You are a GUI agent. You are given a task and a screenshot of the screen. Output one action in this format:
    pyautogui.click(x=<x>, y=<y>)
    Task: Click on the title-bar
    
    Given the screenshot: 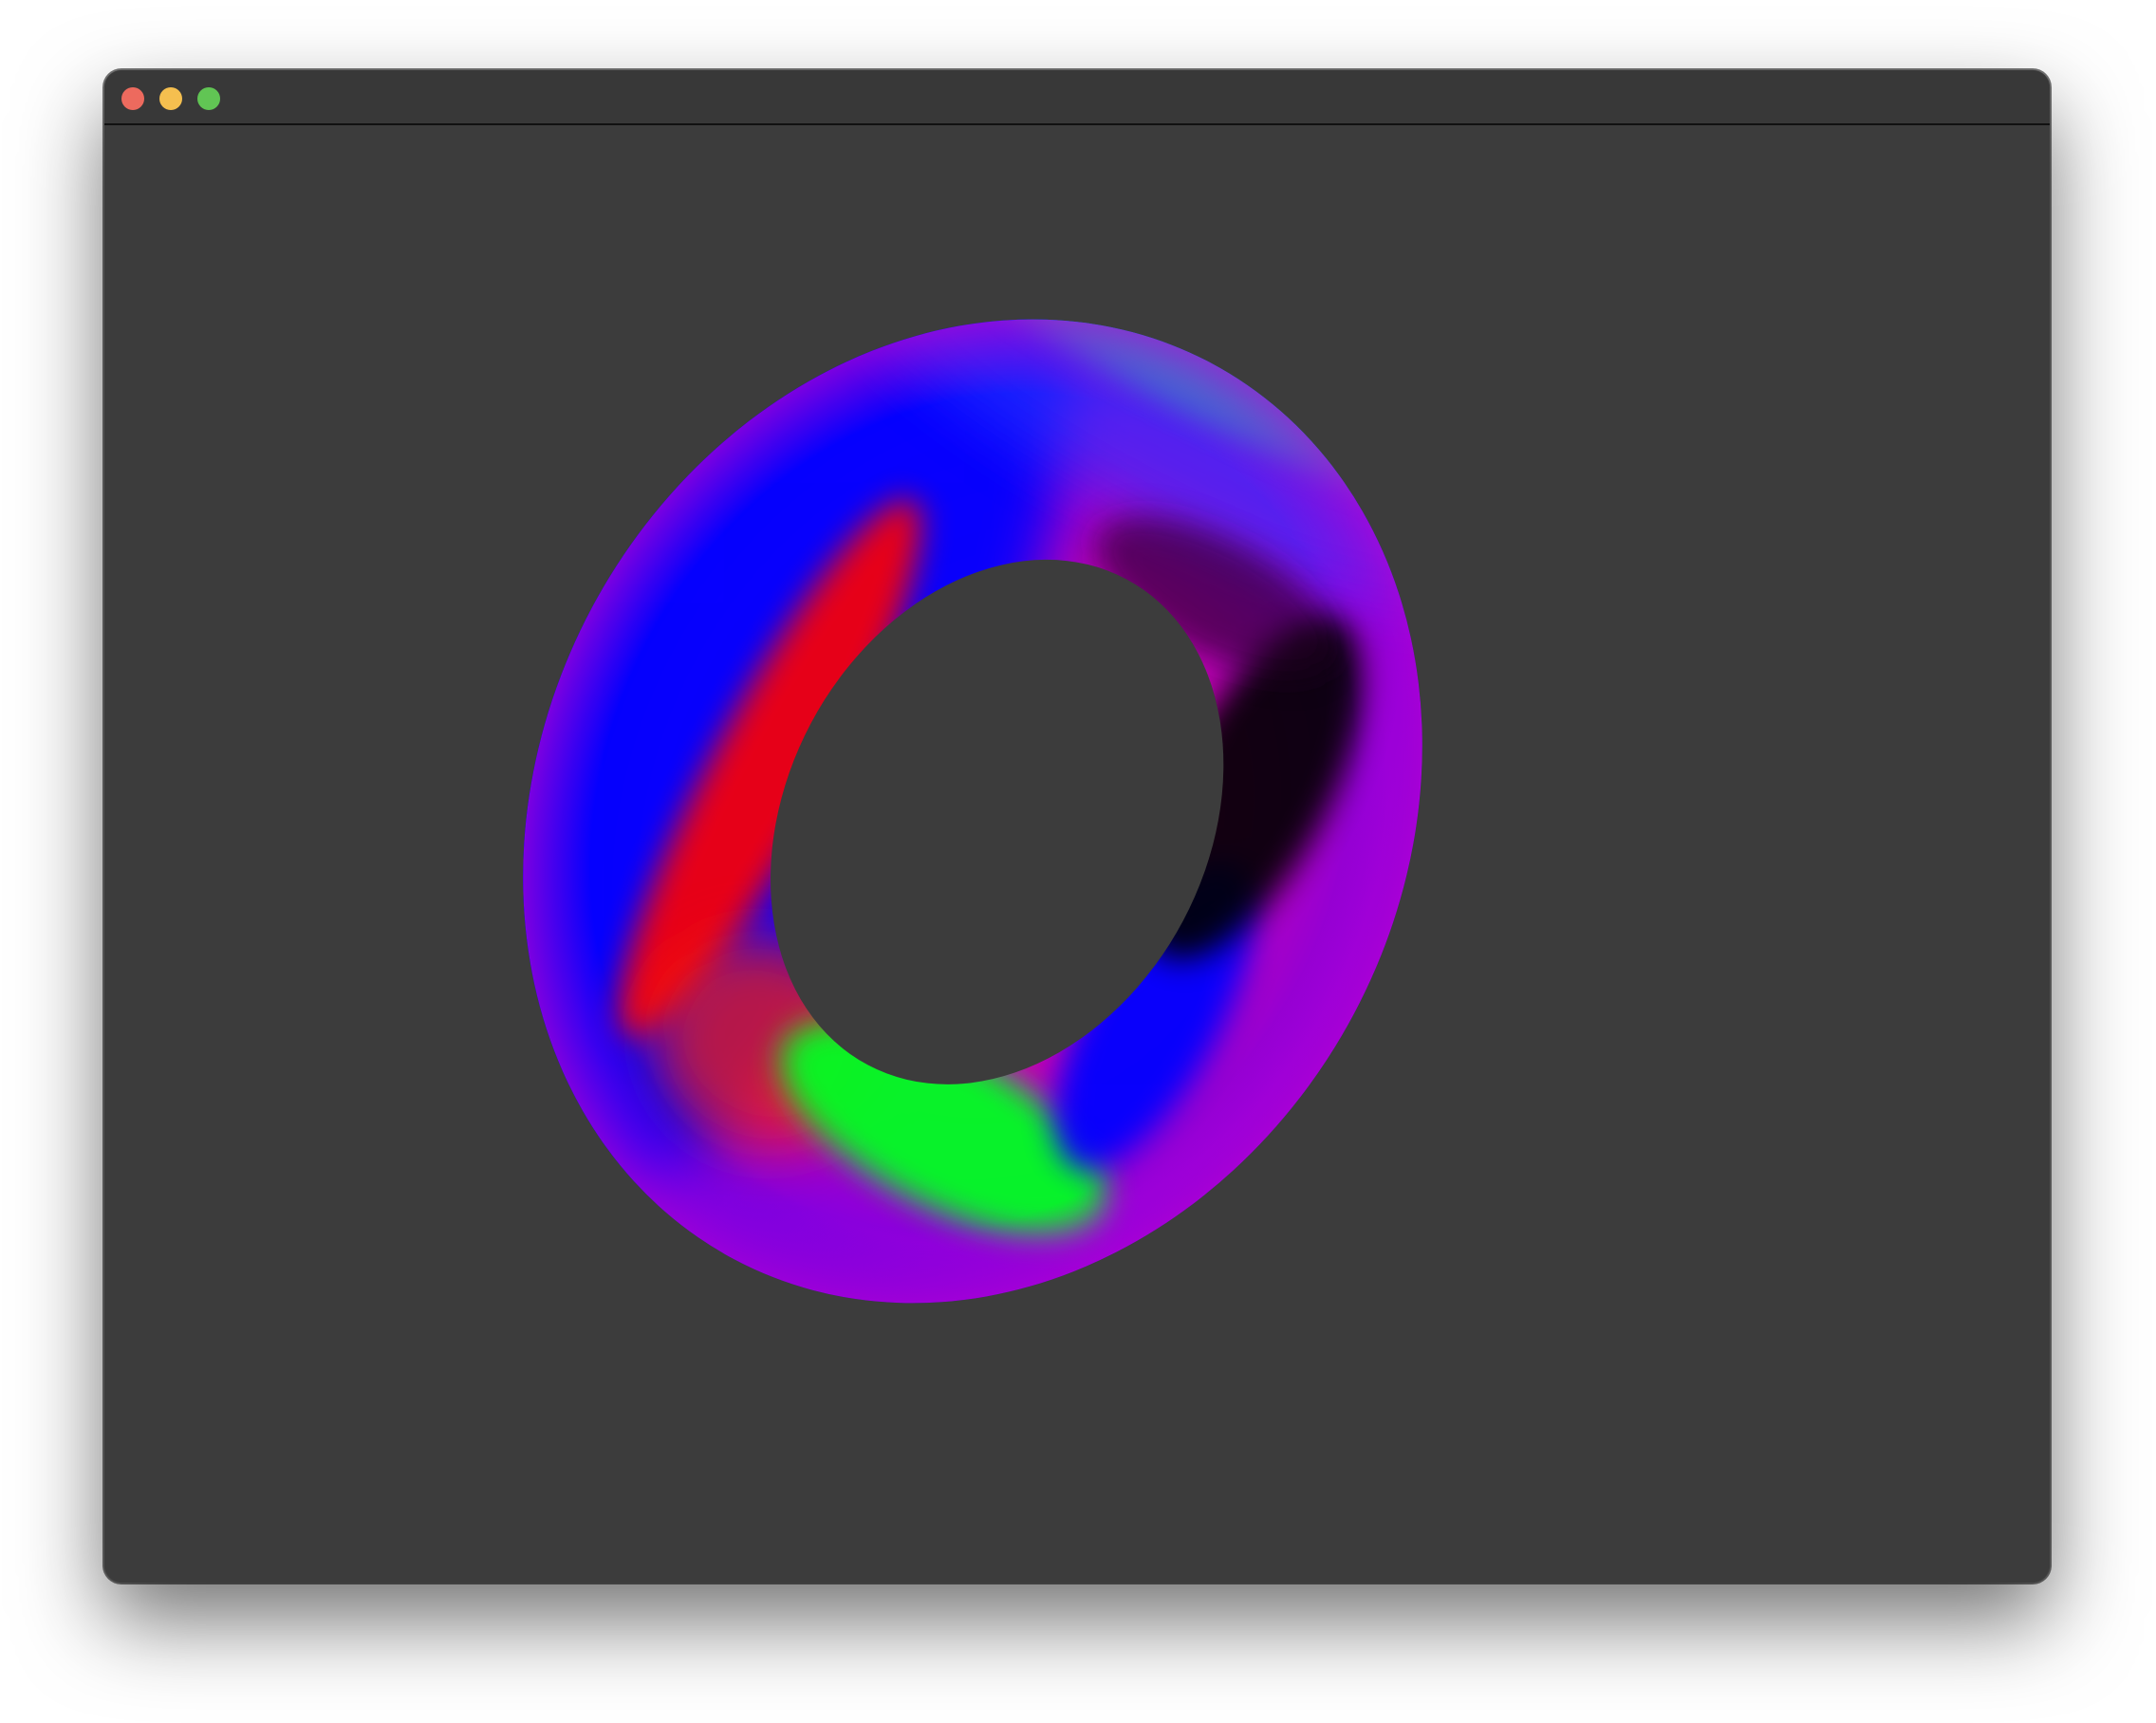 What is the action you would take?
    pyautogui.click(x=1077, y=97)
    